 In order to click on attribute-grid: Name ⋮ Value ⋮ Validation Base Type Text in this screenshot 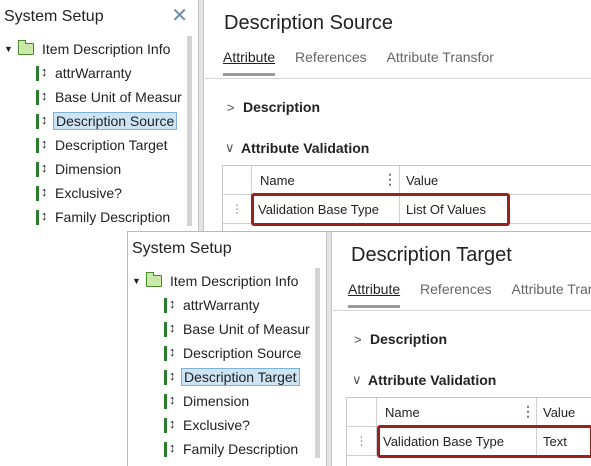, I will do `click(468, 431)`.